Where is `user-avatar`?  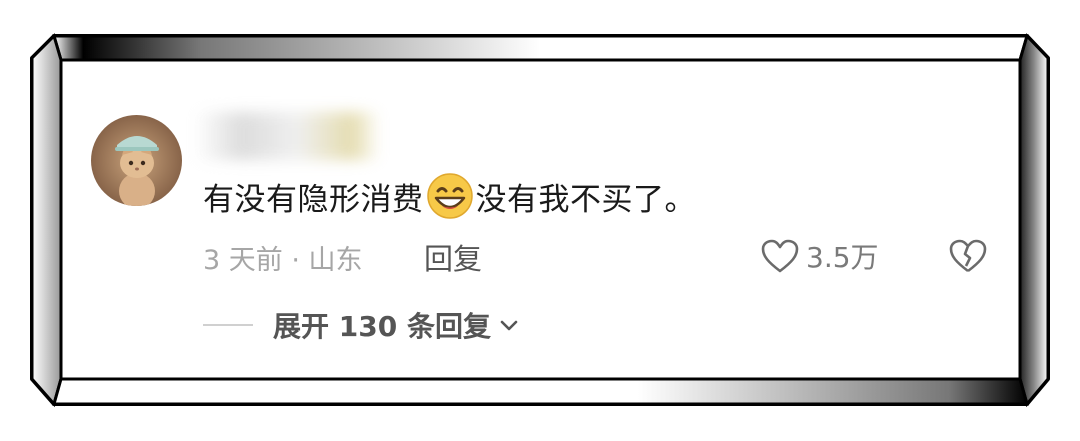
user-avatar is located at coordinates (136, 160).